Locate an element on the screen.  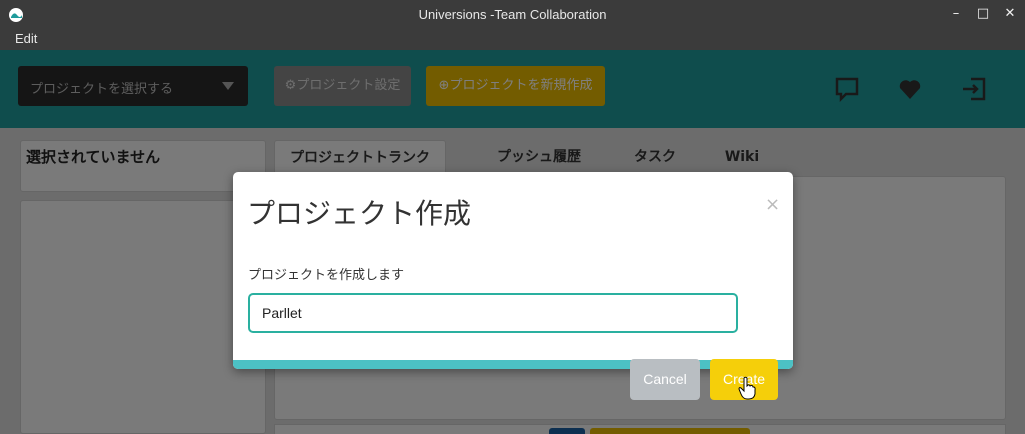
menu-edit: Edit is located at coordinates (26, 38).